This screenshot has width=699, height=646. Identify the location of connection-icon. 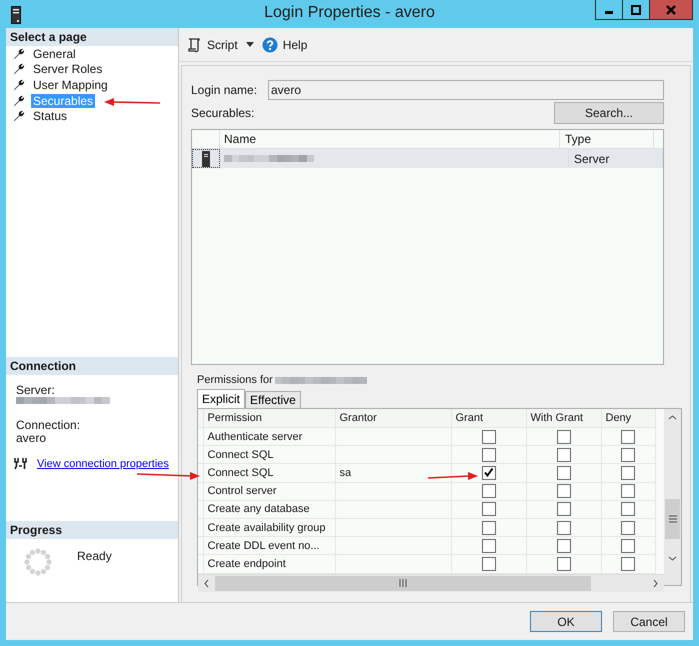
(21, 464).